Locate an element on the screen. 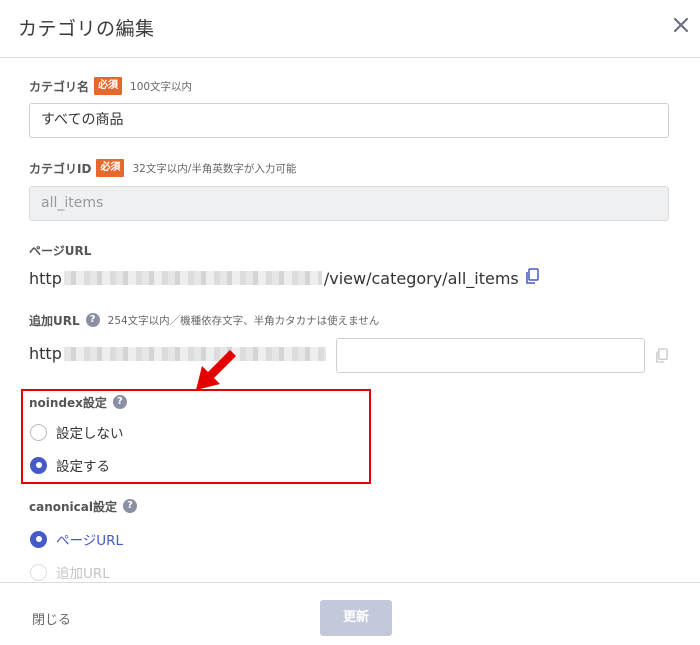  category-id-hint: 32文字以内/半角英数字が入力可能 is located at coordinates (214, 168).